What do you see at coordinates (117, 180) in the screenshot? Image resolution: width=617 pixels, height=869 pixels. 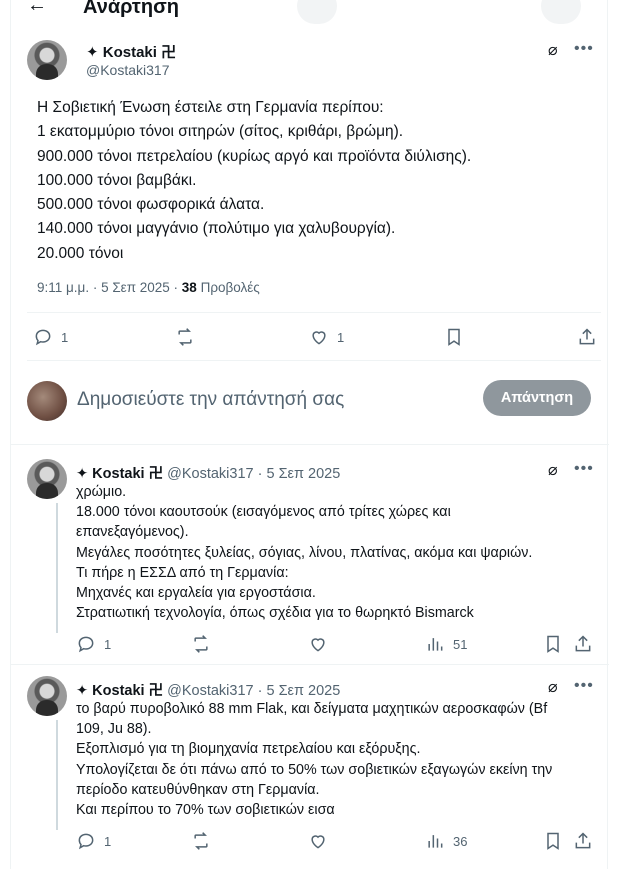 I see `post-line: 100.000 τόνοι βαμβάκι.` at bounding box center [117, 180].